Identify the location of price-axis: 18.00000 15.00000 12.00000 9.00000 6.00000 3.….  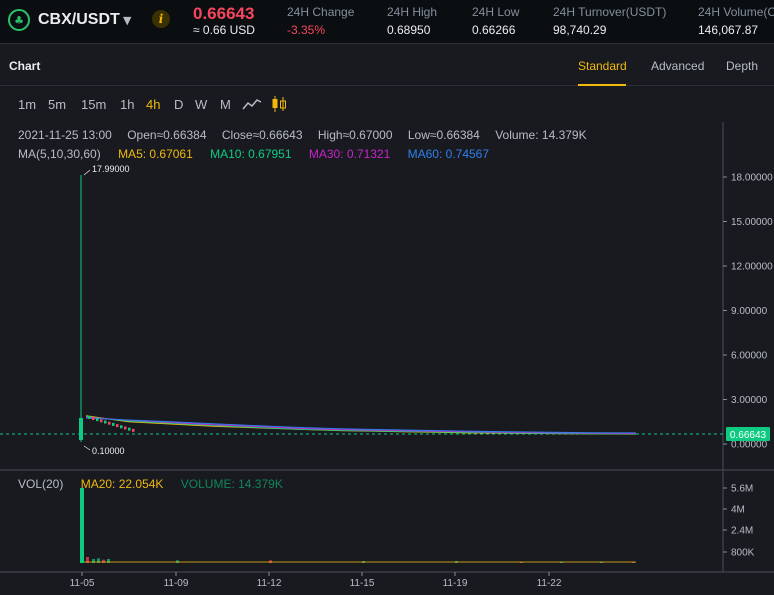
(748, 312).